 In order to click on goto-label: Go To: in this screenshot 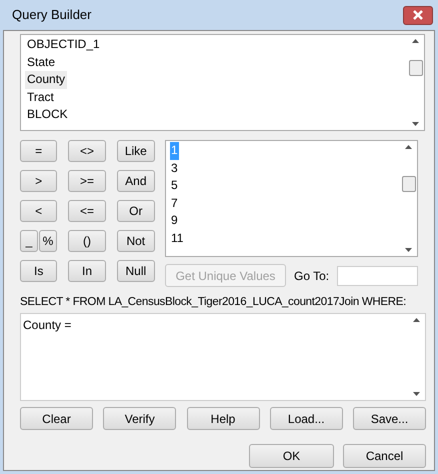, I will do `click(312, 276)`.